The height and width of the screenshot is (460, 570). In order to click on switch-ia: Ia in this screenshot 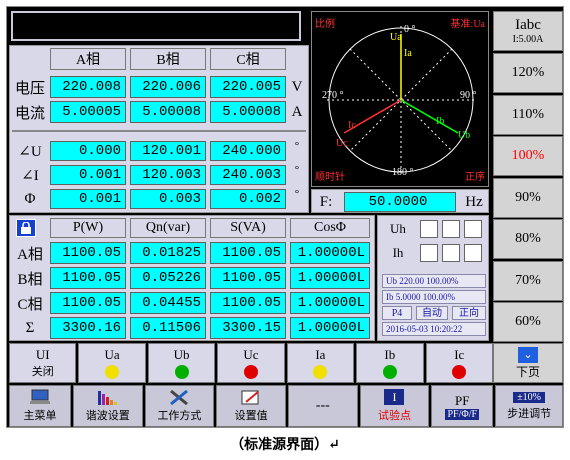, I will do `click(320, 363)`.